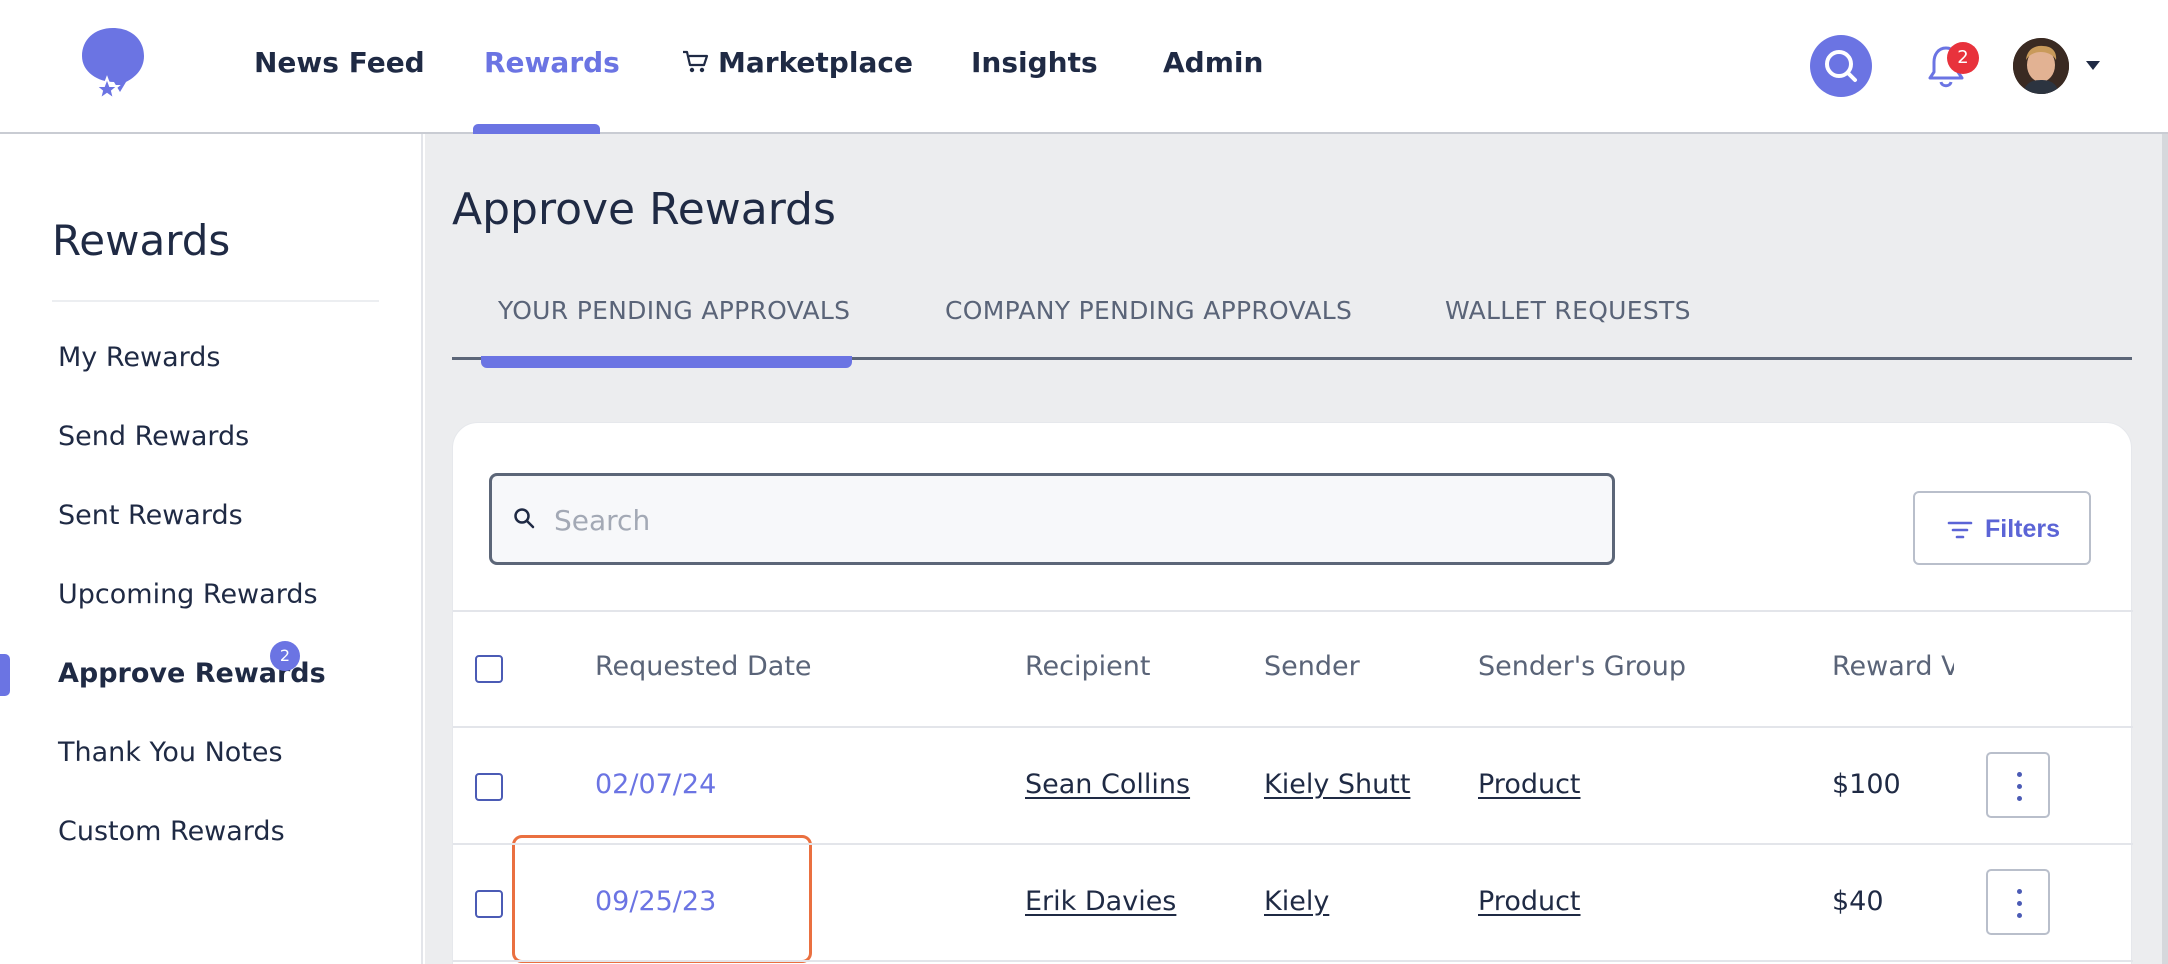  What do you see at coordinates (2041, 66) in the screenshot?
I see `avatar` at bounding box center [2041, 66].